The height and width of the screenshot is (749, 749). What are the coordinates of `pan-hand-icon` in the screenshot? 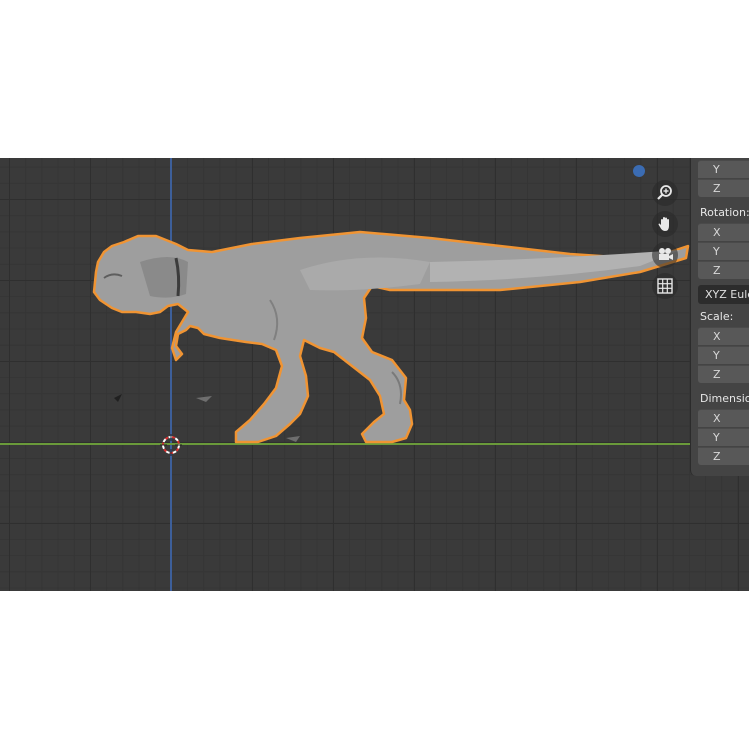 It's located at (665, 224).